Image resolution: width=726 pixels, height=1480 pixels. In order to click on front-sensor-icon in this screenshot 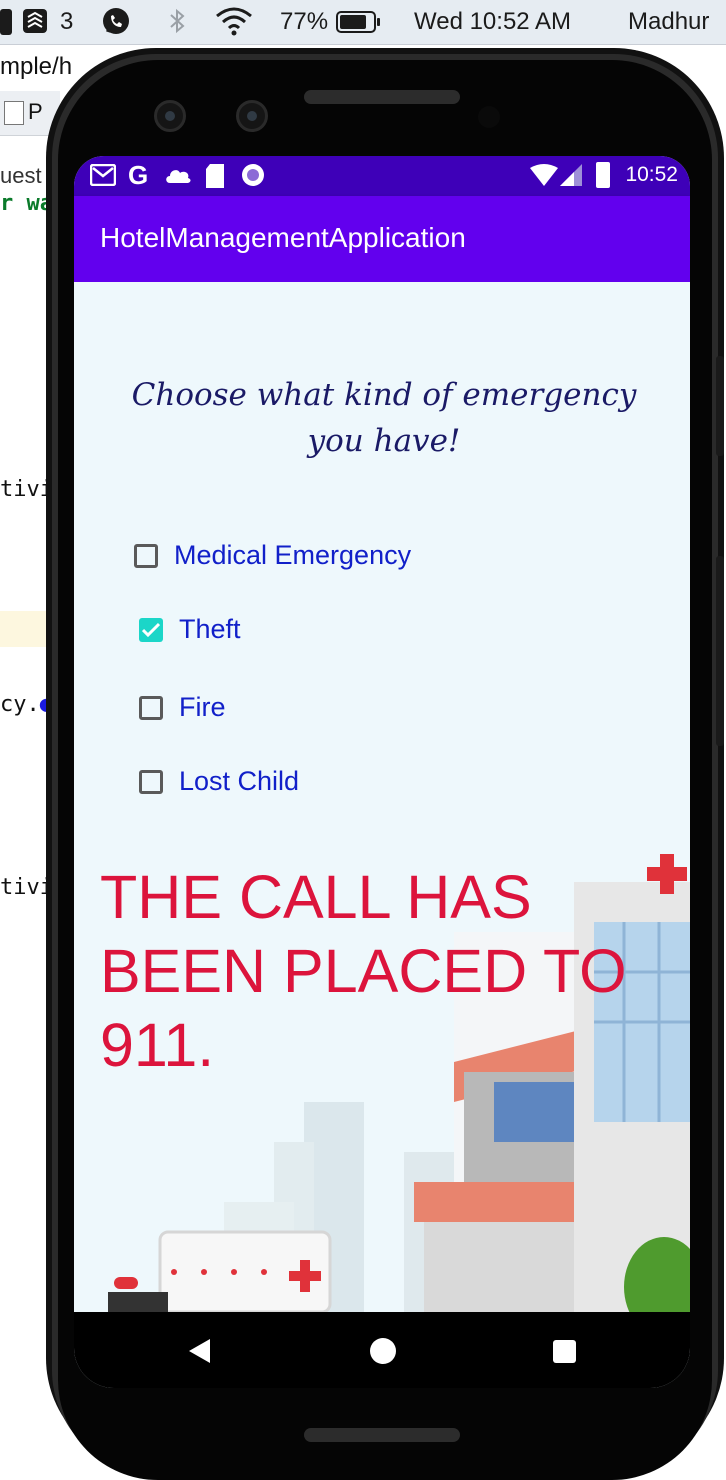, I will do `click(252, 116)`.